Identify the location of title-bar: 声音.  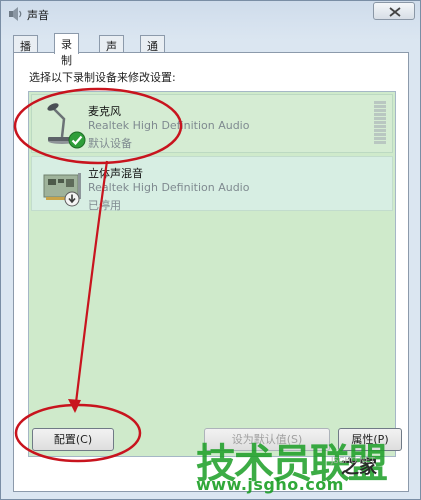
(210, 14).